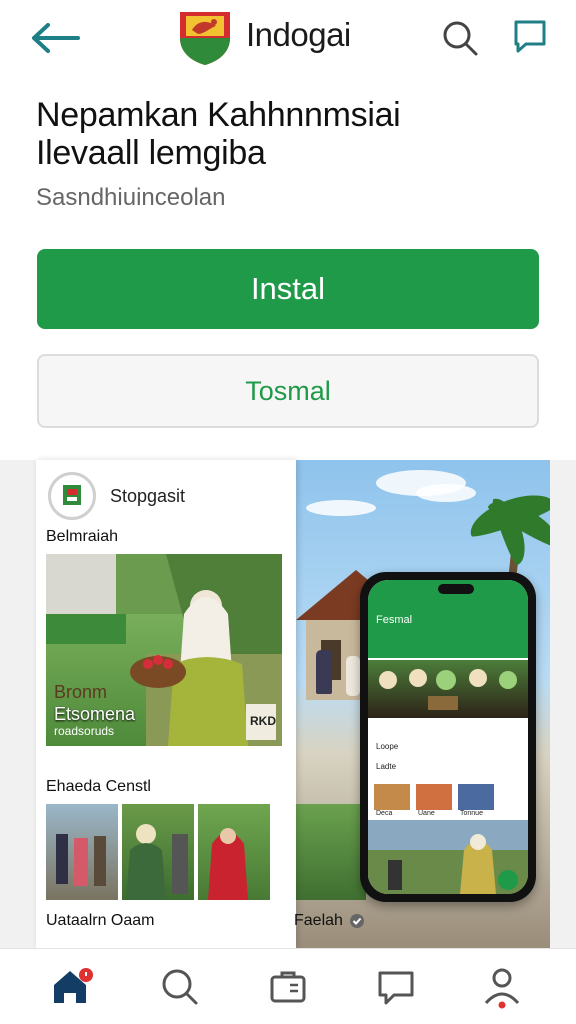 This screenshot has height=1024, width=576. Describe the element at coordinates (318, 920) in the screenshot. I see `scene-caption-text: Faelah` at that location.